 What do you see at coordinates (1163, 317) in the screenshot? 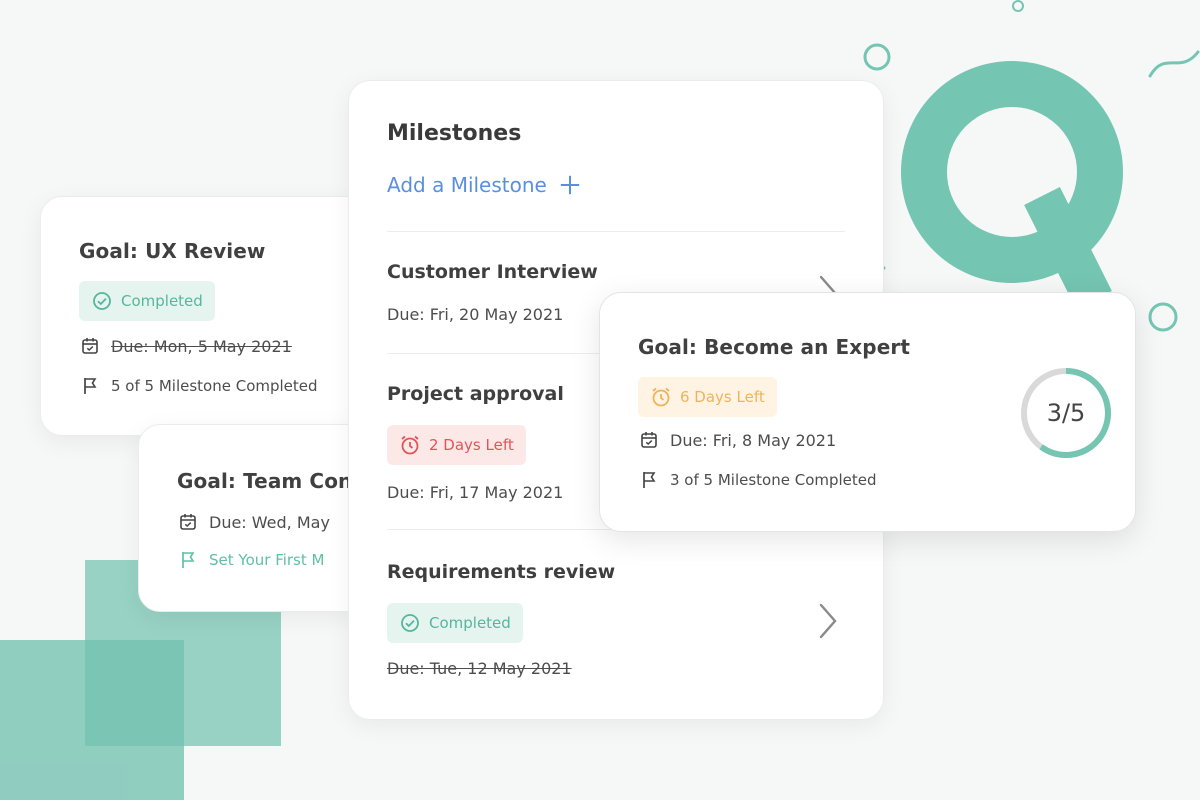
I see `deco-ring-right` at bounding box center [1163, 317].